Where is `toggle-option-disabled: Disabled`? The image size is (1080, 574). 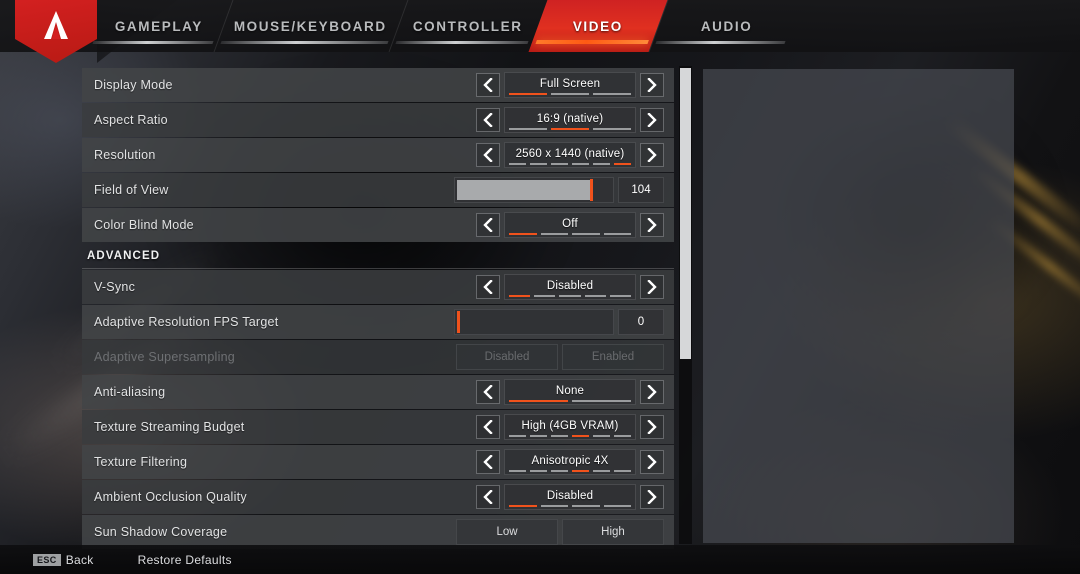
toggle-option-disabled: Disabled is located at coordinates (507, 357).